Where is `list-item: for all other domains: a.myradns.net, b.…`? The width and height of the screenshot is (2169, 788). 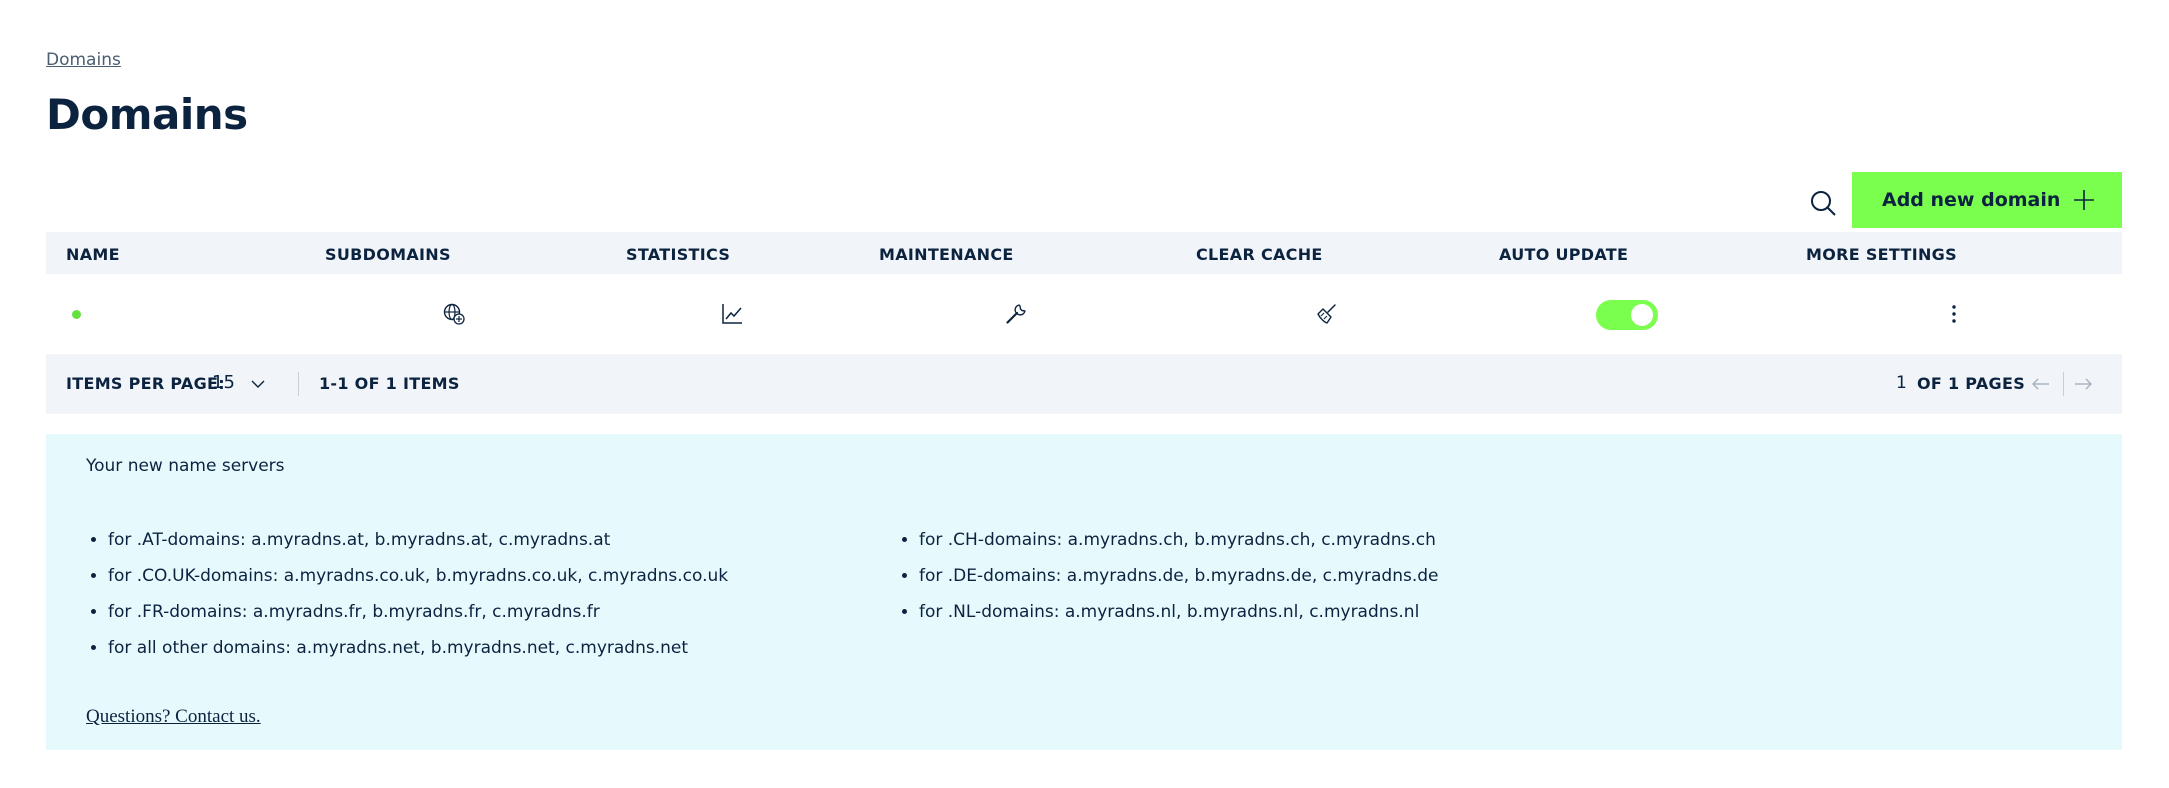
list-item: for all other domains: a.myradns.net, b.… is located at coordinates (418, 656).